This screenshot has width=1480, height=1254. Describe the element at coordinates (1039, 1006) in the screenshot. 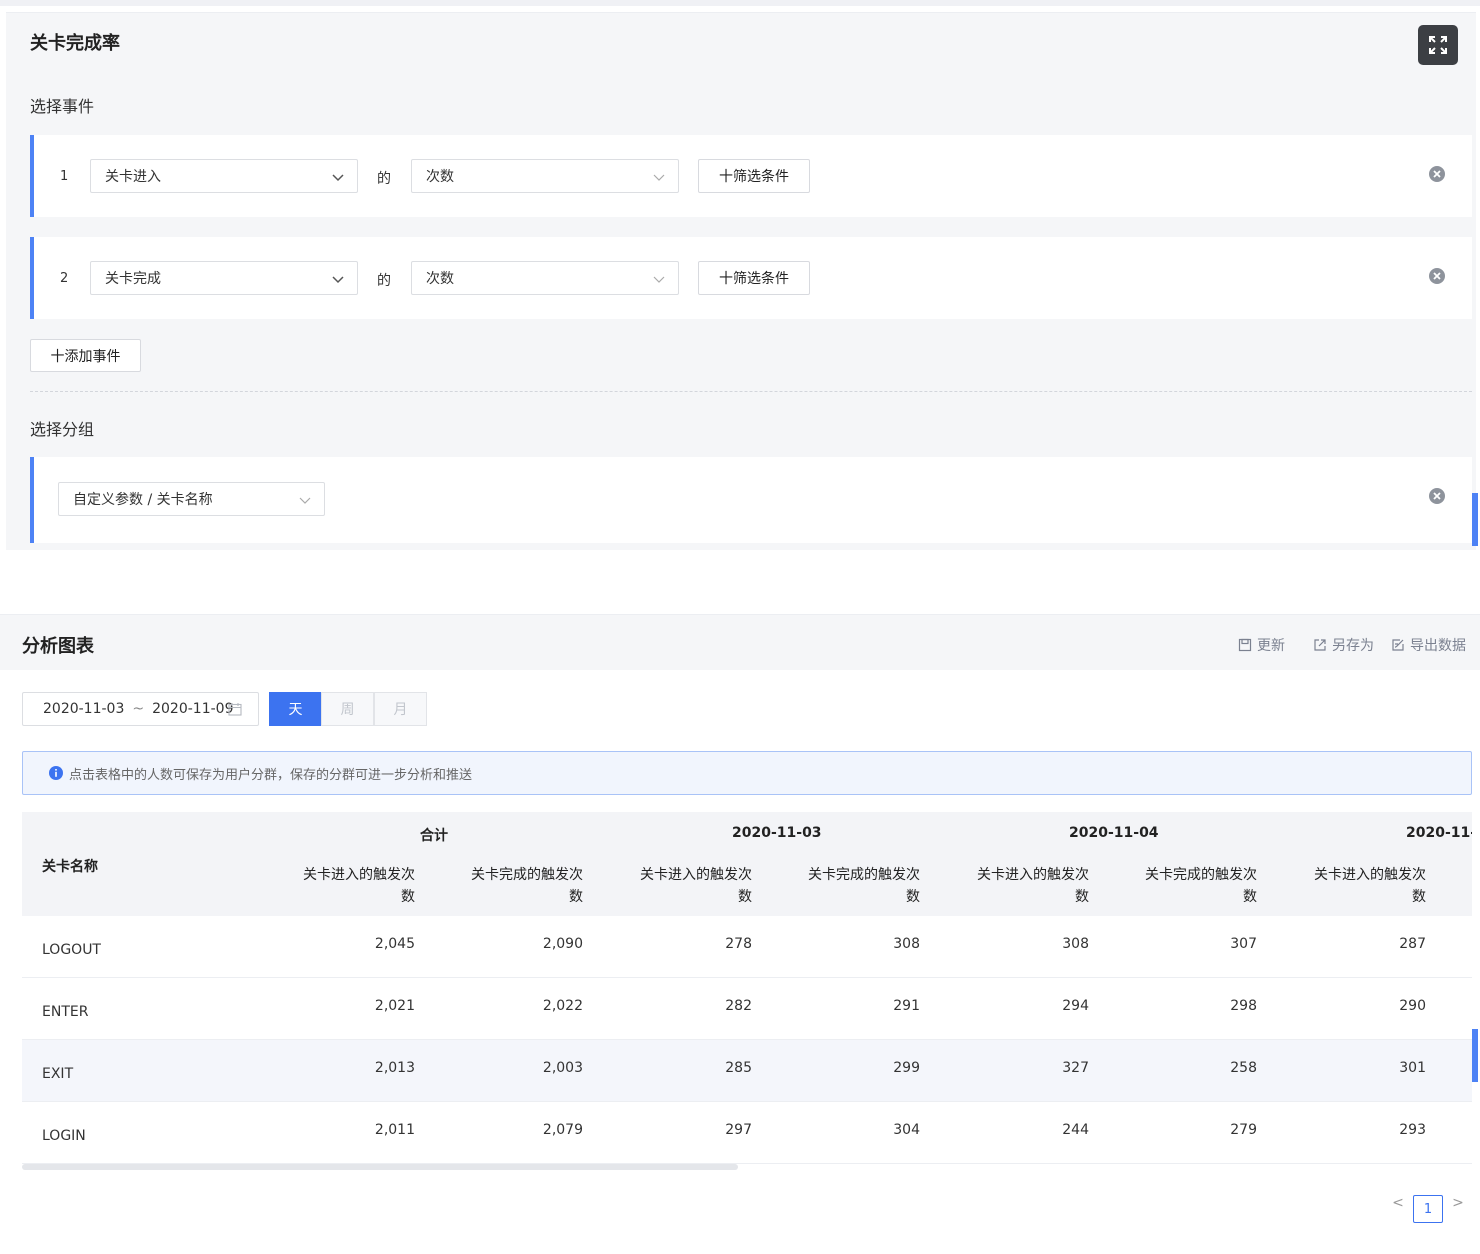

I see `count-cell: 294` at that location.